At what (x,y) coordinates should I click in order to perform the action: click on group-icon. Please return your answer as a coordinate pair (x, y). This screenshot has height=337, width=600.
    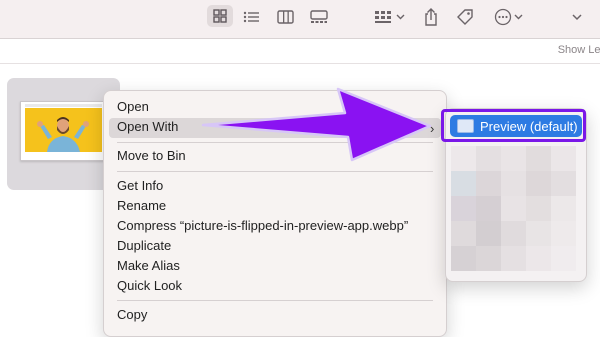
    Looking at the image, I should click on (390, 17).